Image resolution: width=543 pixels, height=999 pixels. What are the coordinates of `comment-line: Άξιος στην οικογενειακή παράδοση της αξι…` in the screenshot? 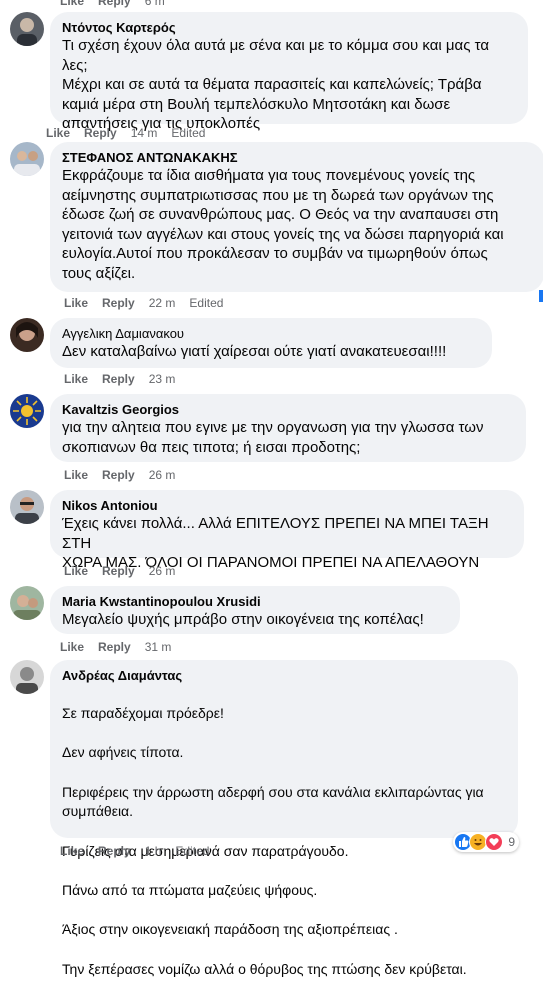 It's located at (230, 929).